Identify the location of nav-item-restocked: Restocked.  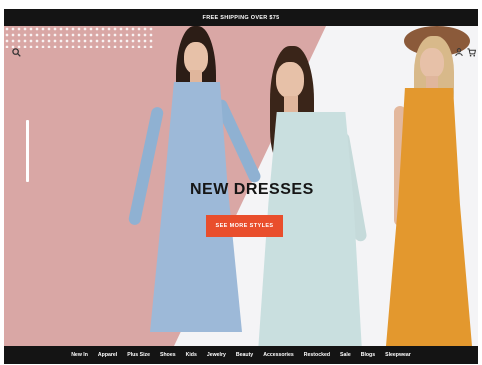
(317, 355).